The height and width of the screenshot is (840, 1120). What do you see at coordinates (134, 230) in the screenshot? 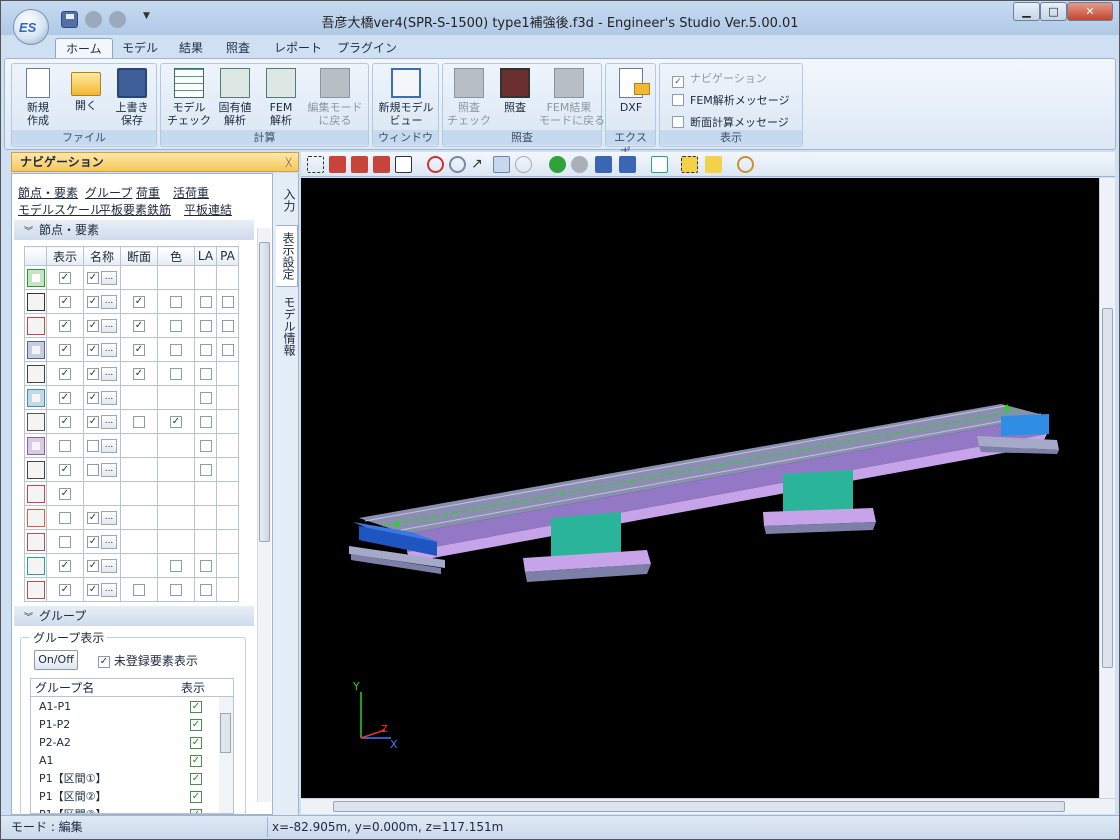
I see `section-nodes-header: ︾ 節点・要素` at bounding box center [134, 230].